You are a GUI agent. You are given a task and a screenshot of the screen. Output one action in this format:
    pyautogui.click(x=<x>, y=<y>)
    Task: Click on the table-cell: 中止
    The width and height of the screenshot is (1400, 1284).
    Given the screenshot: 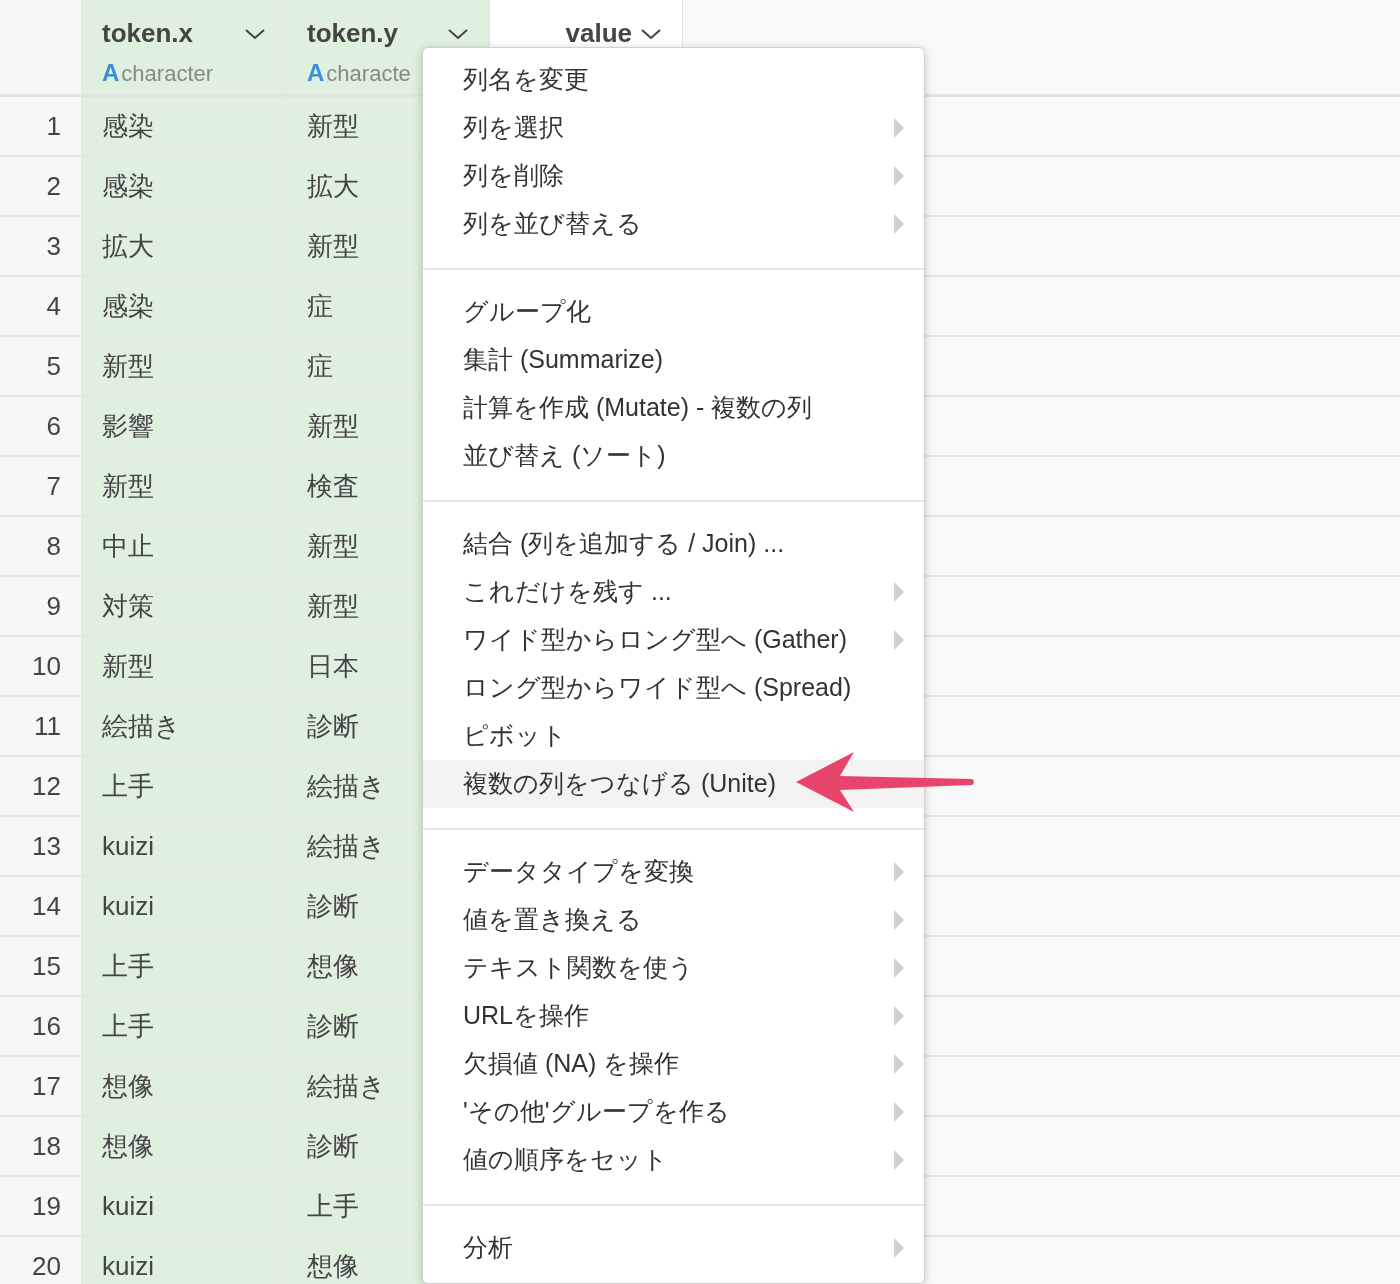 What is the action you would take?
    pyautogui.click(x=184, y=546)
    